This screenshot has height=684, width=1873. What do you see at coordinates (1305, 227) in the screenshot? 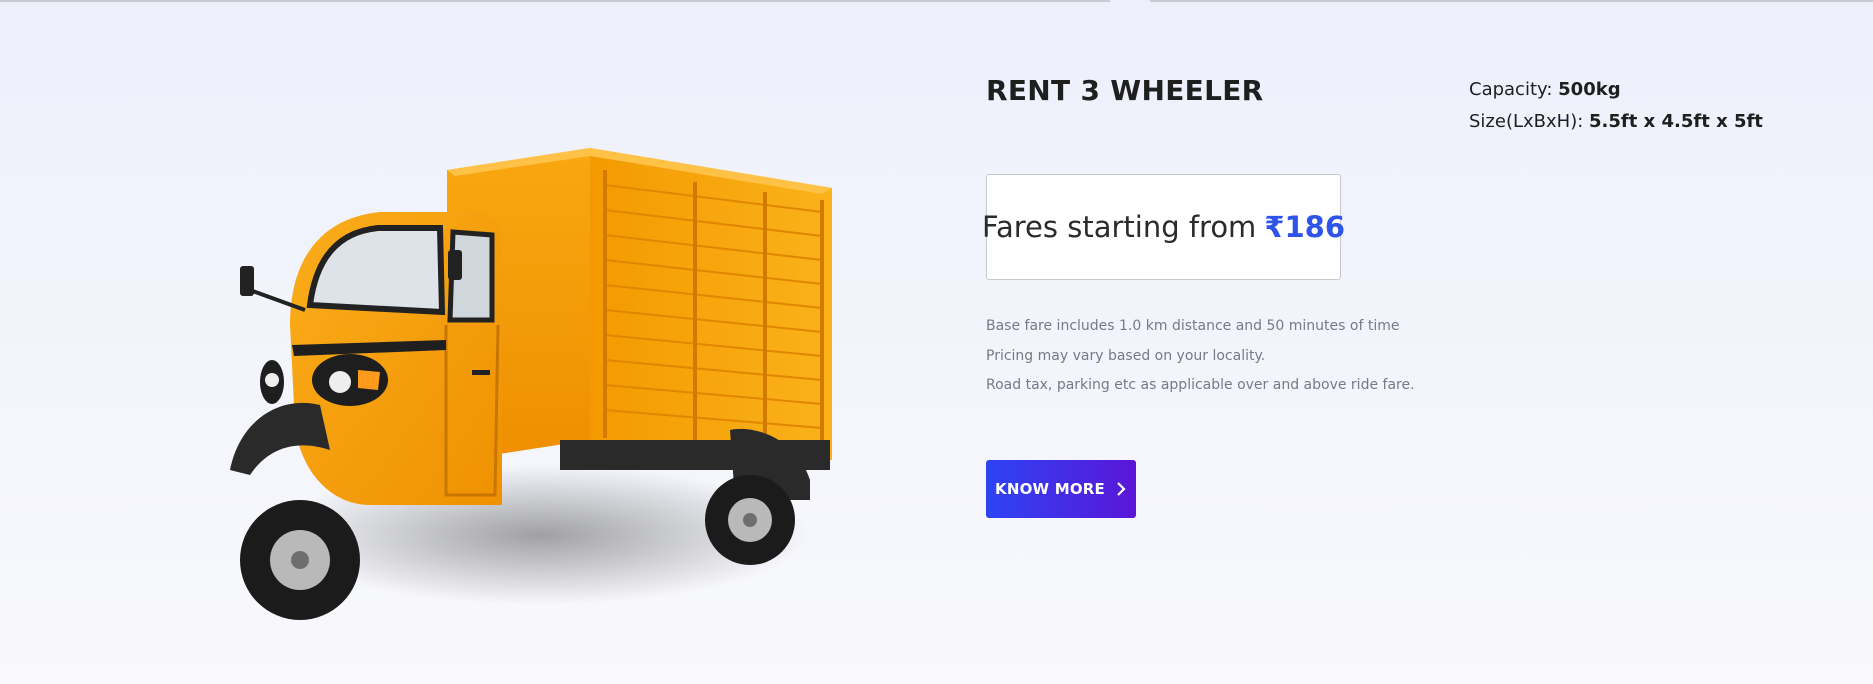
I see `fare-amount: ₹186` at bounding box center [1305, 227].